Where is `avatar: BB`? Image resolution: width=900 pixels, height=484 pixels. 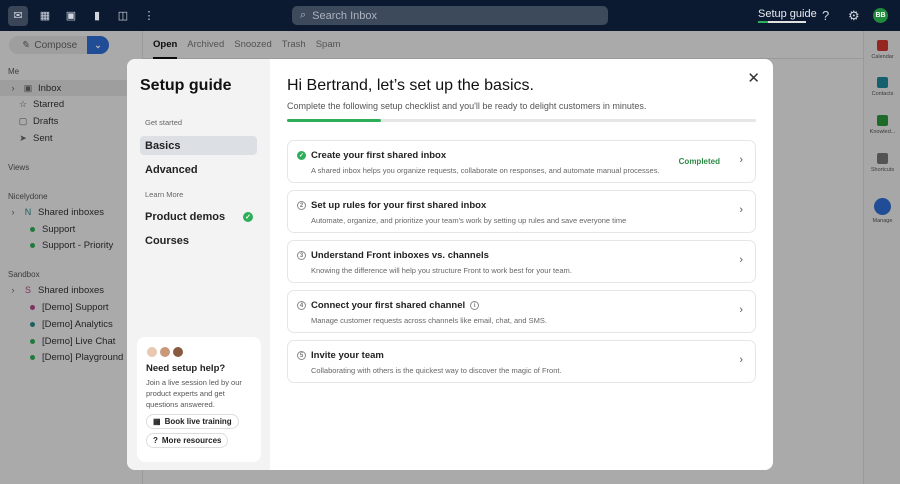
avatar: BB is located at coordinates (880, 15).